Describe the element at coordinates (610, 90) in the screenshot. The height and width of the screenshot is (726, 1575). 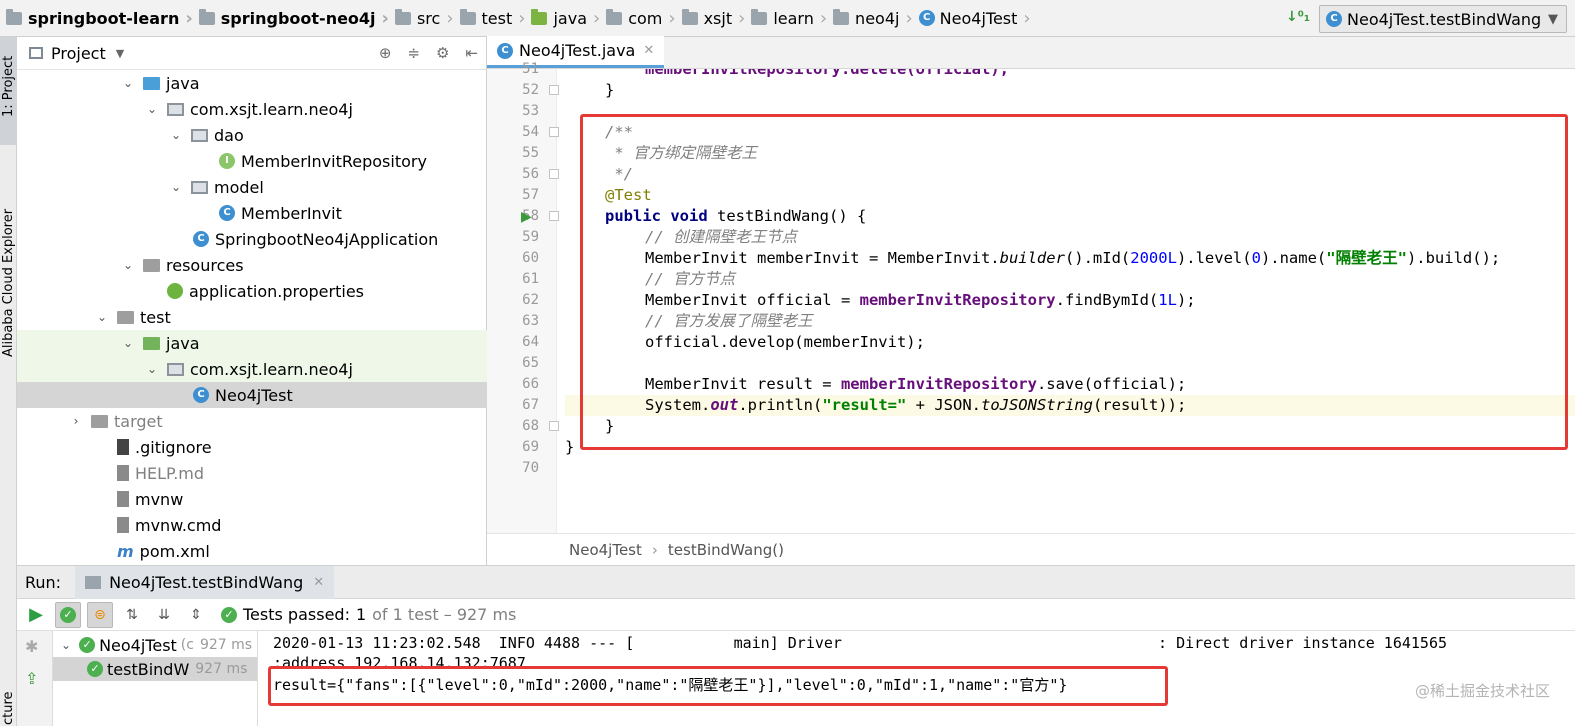
I see `code-line: }` at that location.